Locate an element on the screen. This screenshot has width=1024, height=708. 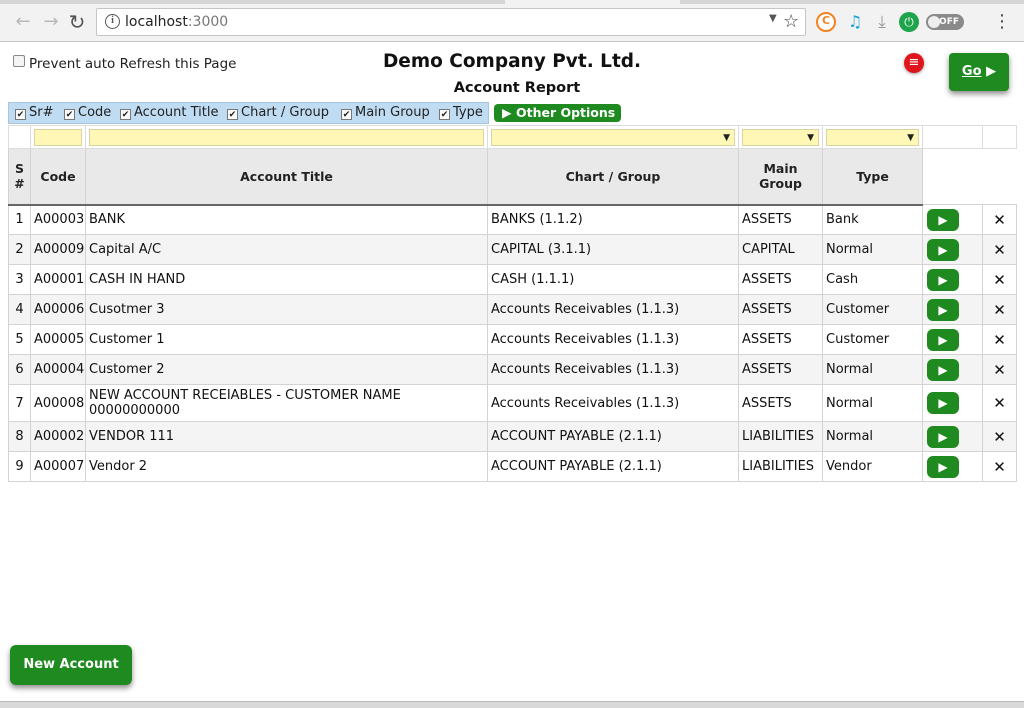
prevent-refresh-checkbox is located at coordinates (19, 61).